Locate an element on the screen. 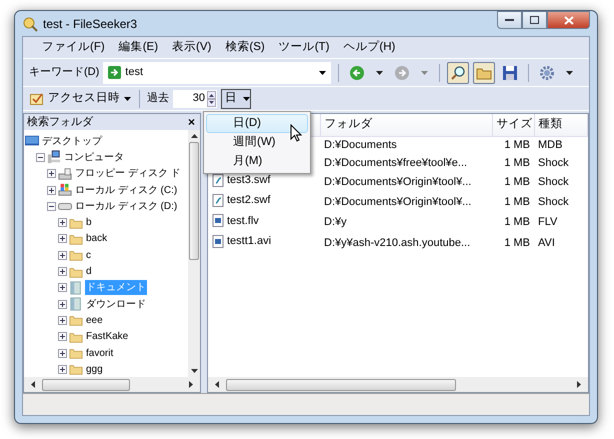 Image resolution: width=614 pixels, height=439 pixels. tree-item: コンピュータ is located at coordinates (94, 157).